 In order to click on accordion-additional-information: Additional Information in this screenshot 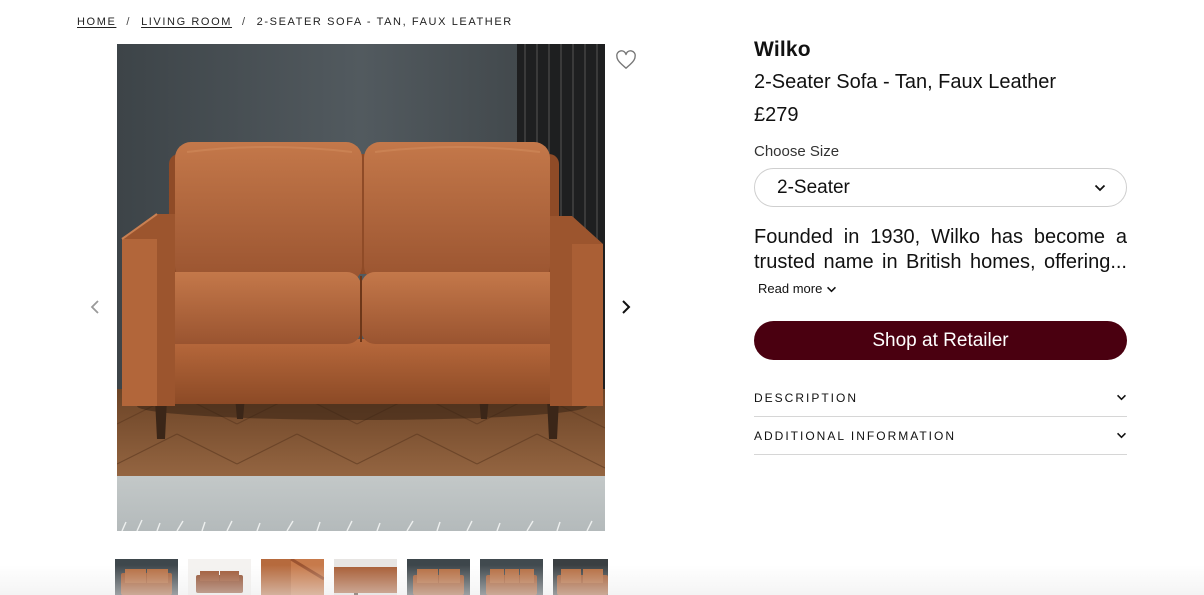, I will do `click(940, 436)`.